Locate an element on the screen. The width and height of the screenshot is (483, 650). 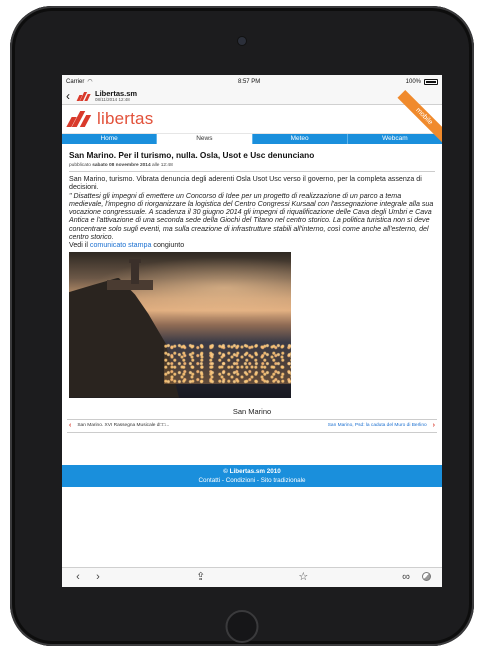
back-icon: ‹ is located at coordinates (78, 577).